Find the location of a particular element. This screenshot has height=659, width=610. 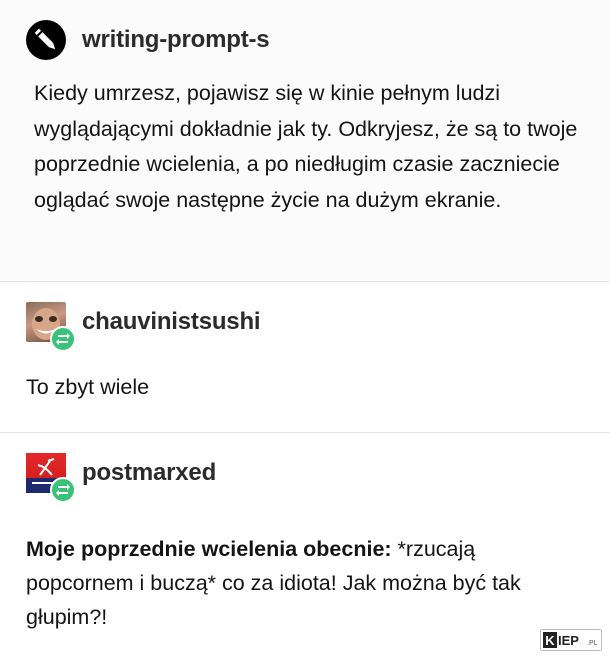

pen-logo-icon is located at coordinates (46, 40).